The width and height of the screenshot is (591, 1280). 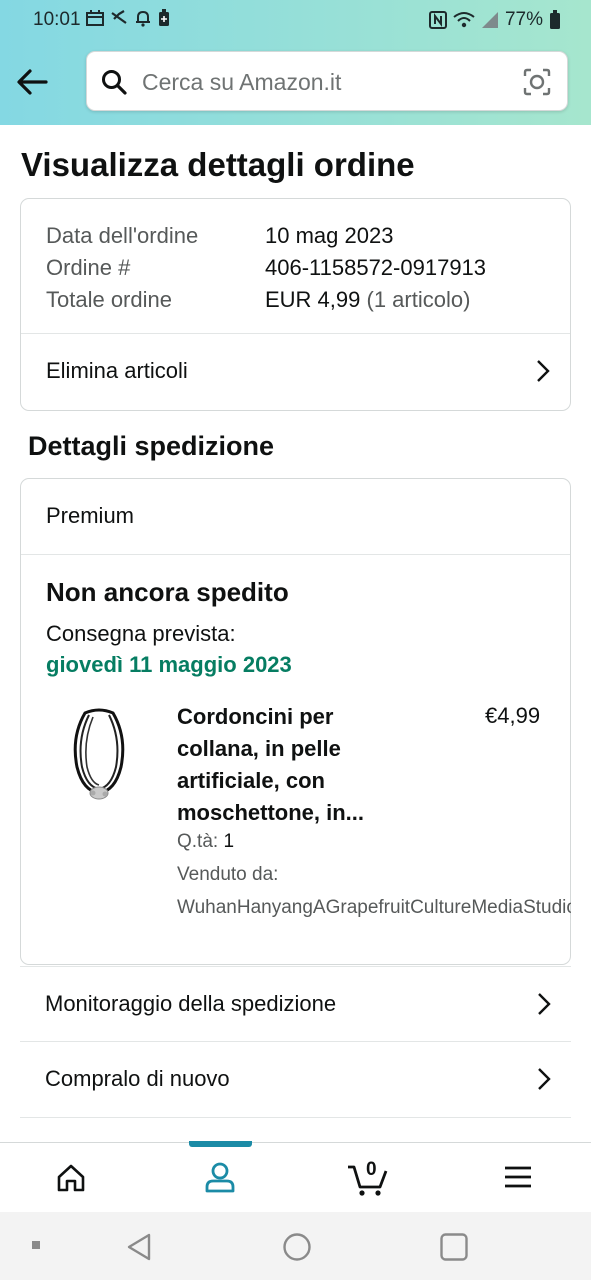 What do you see at coordinates (518, 1177) in the screenshot?
I see `menu-icon` at bounding box center [518, 1177].